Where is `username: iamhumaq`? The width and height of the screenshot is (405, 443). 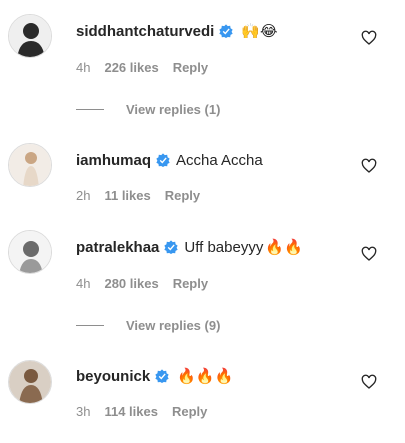
username: iamhumaq is located at coordinates (113, 160).